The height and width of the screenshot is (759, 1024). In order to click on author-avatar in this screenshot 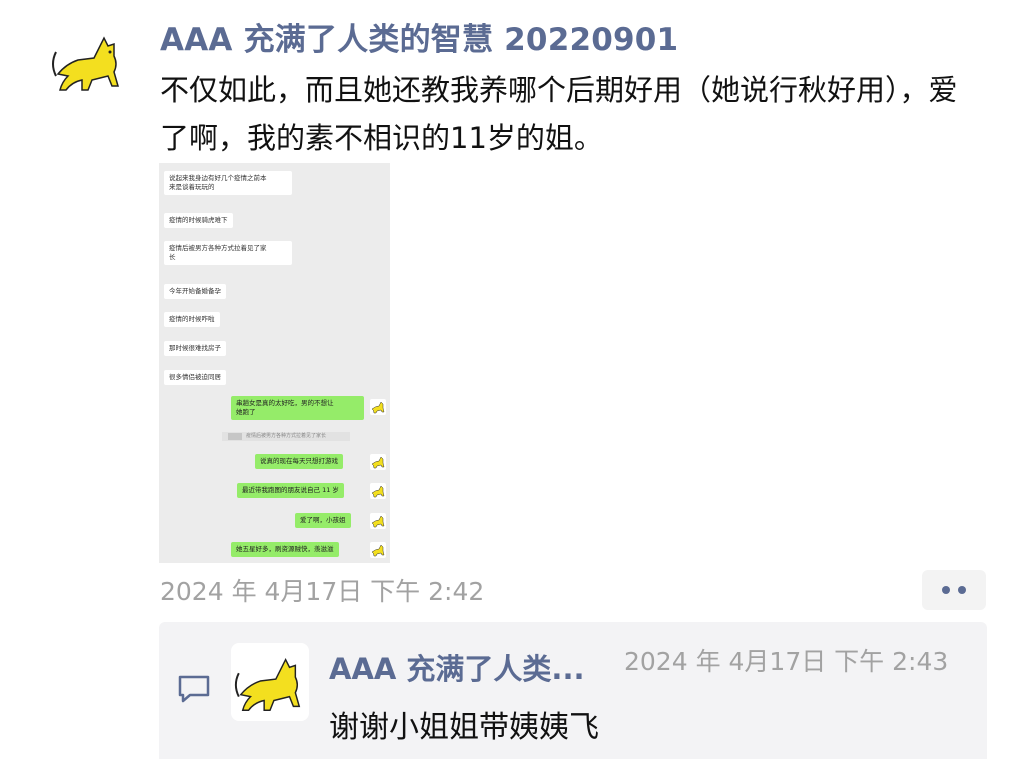, I will do `click(88, 61)`.